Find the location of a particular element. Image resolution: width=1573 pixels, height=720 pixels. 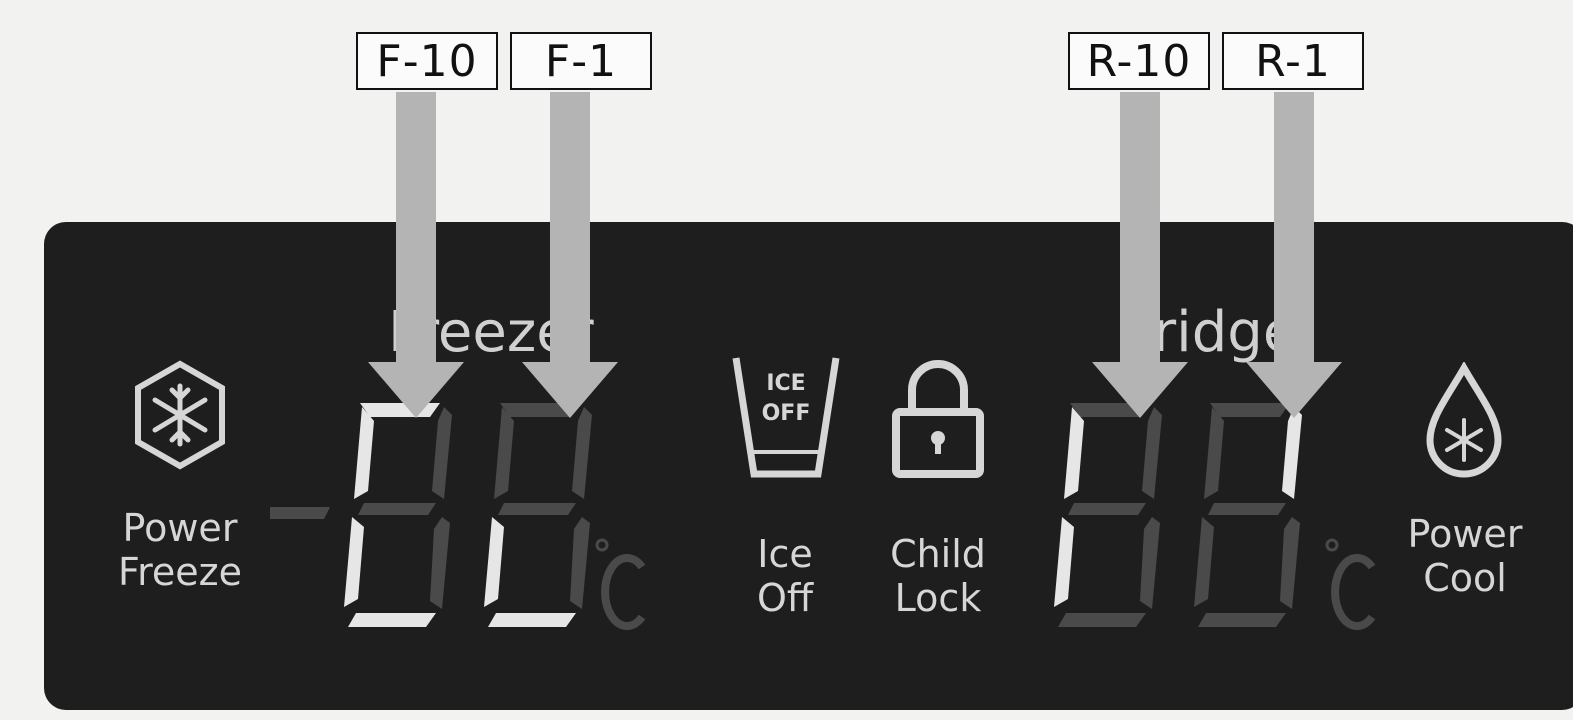

fridge-temperature-display is located at coordinates (1215, 516).